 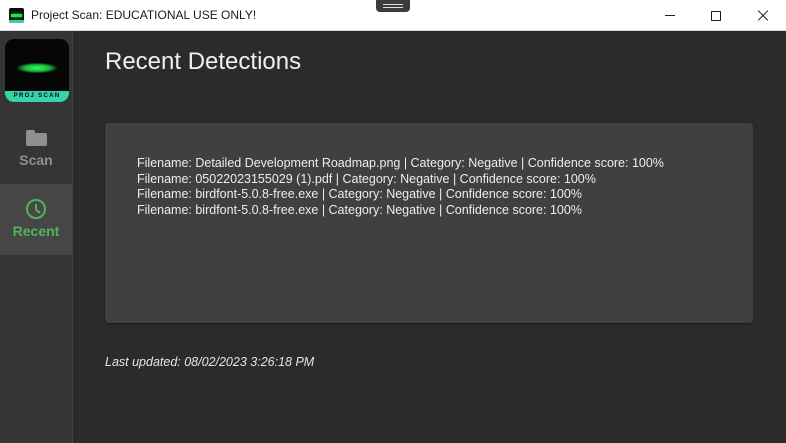 What do you see at coordinates (393, 15) in the screenshot?
I see `title-bar: Project Scan: EDUCATIONAL USE ONLY!` at bounding box center [393, 15].